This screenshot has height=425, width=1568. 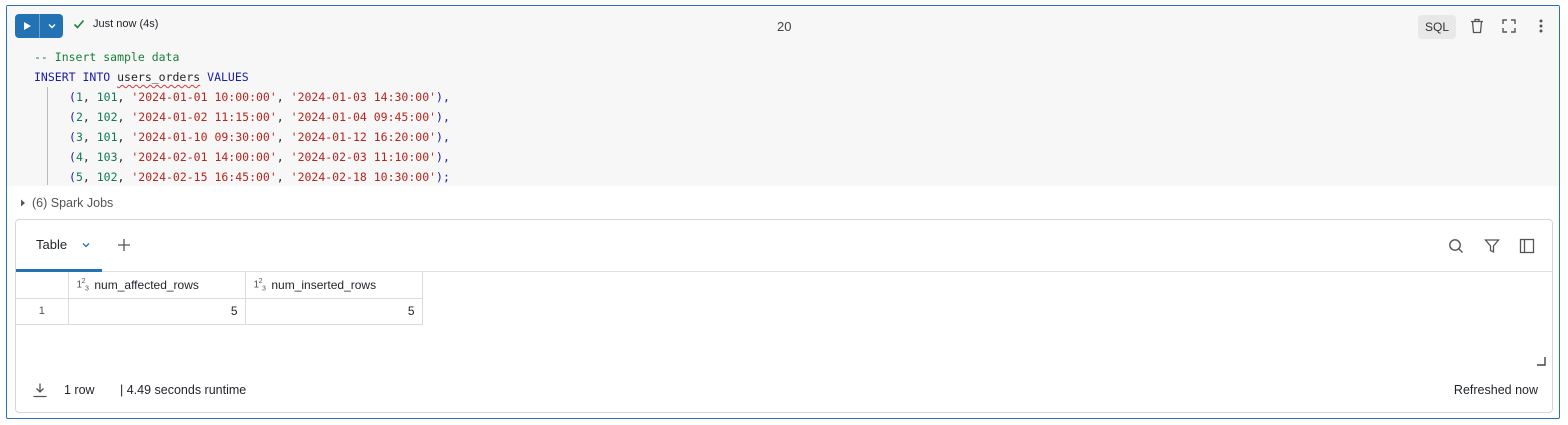 I want to click on delete-cell-button, so click(x=1477, y=26).